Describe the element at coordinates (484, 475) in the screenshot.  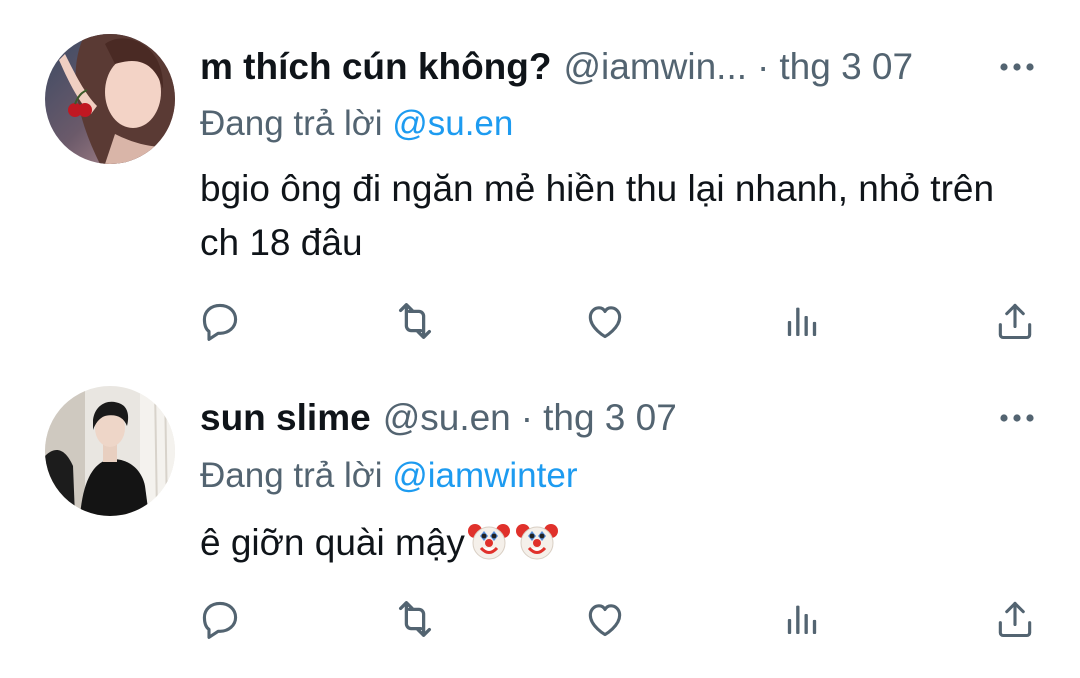
I see `reply-mention-link: @iamwinter` at that location.